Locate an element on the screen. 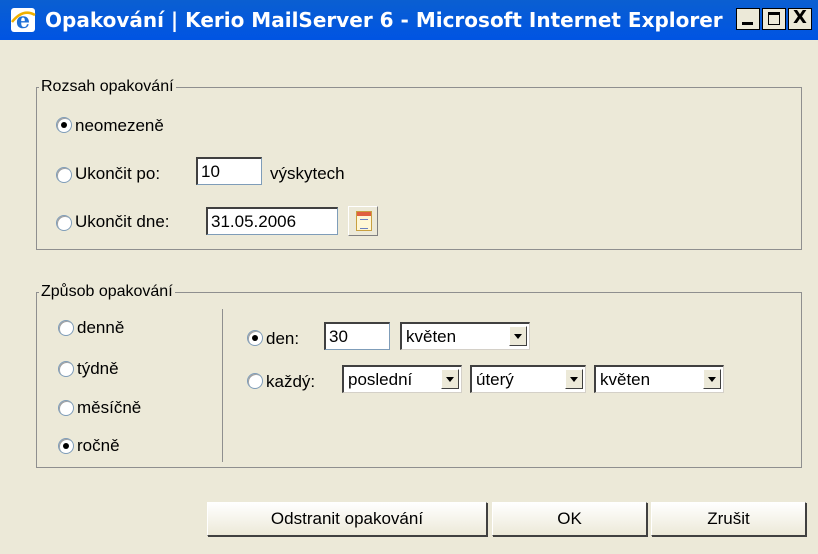  occurrences-label: výskytech is located at coordinates (307, 173).